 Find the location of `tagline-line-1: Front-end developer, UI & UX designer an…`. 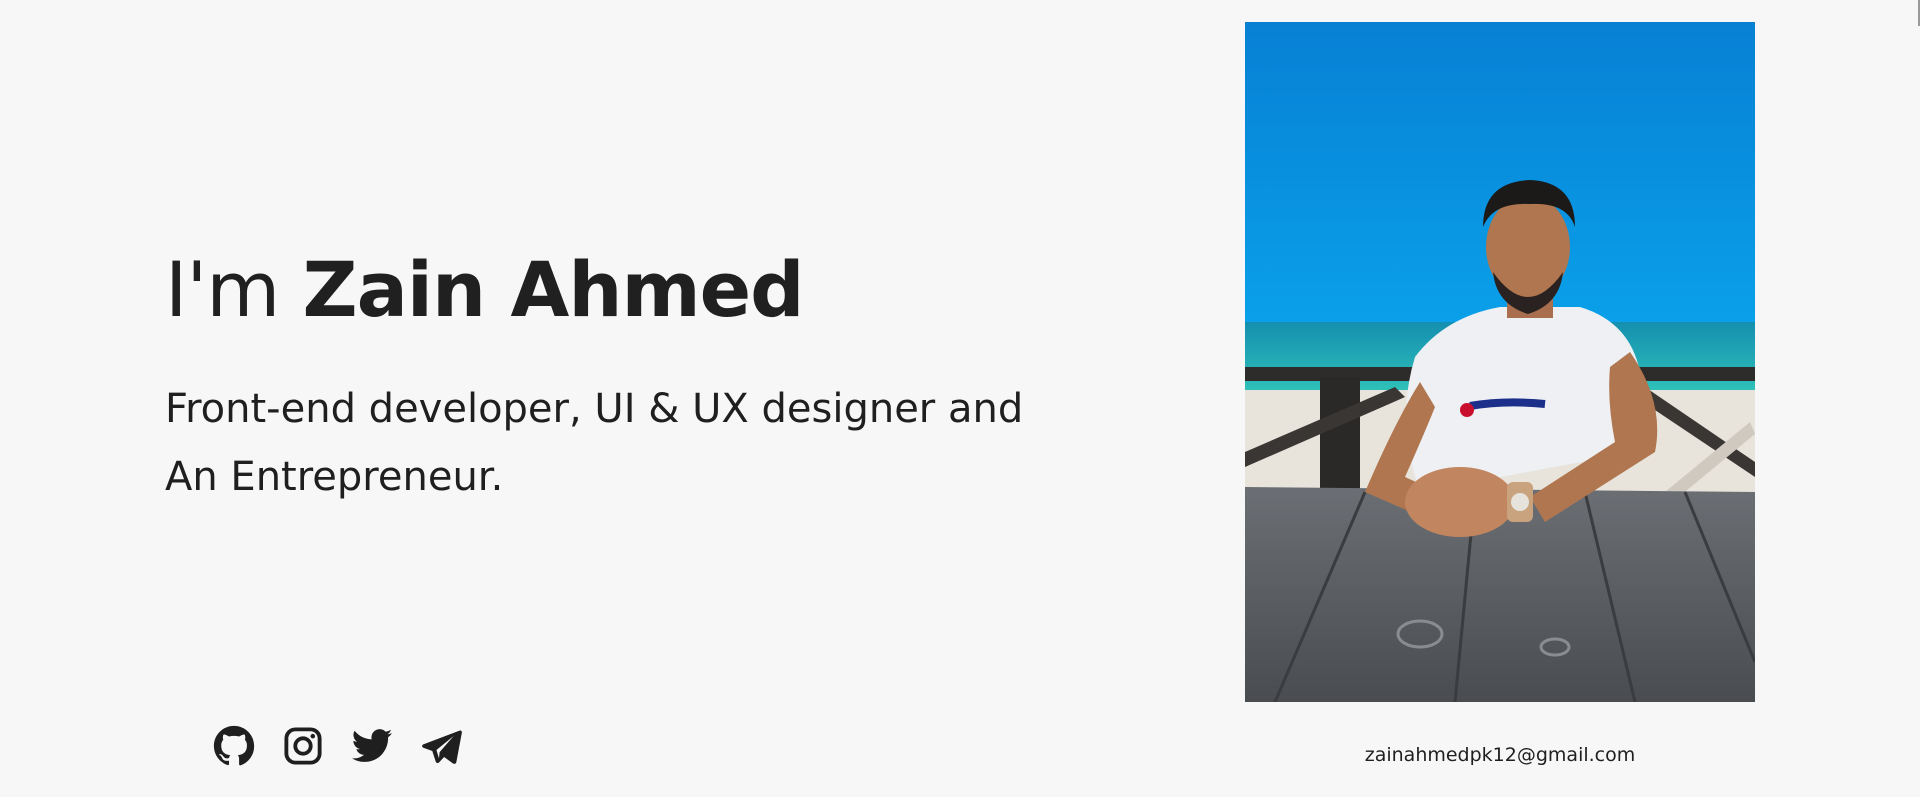

tagline-line-1: Front-end developer, UI & UX designer an… is located at coordinates (594, 409).